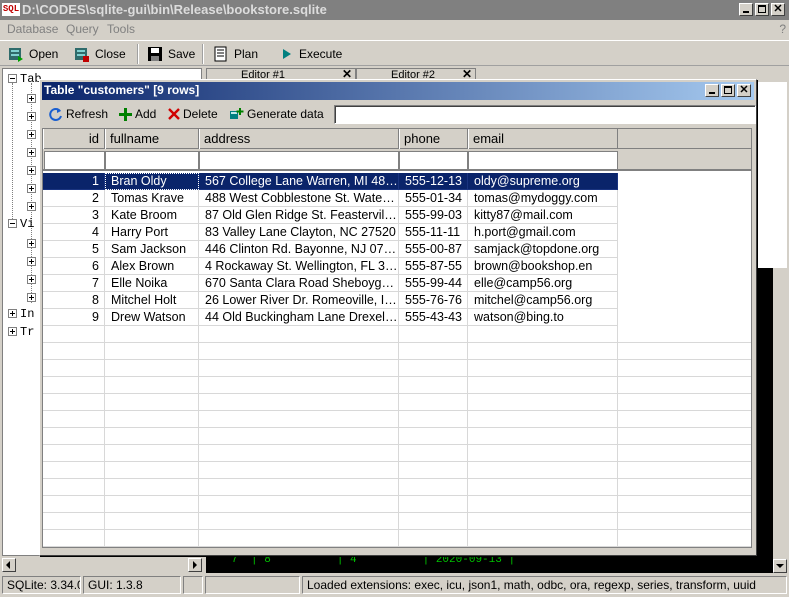 Image resolution: width=789 pixels, height=597 pixels. Describe the element at coordinates (276, 114) in the screenshot. I see `generate-data-button: Generate data` at that location.